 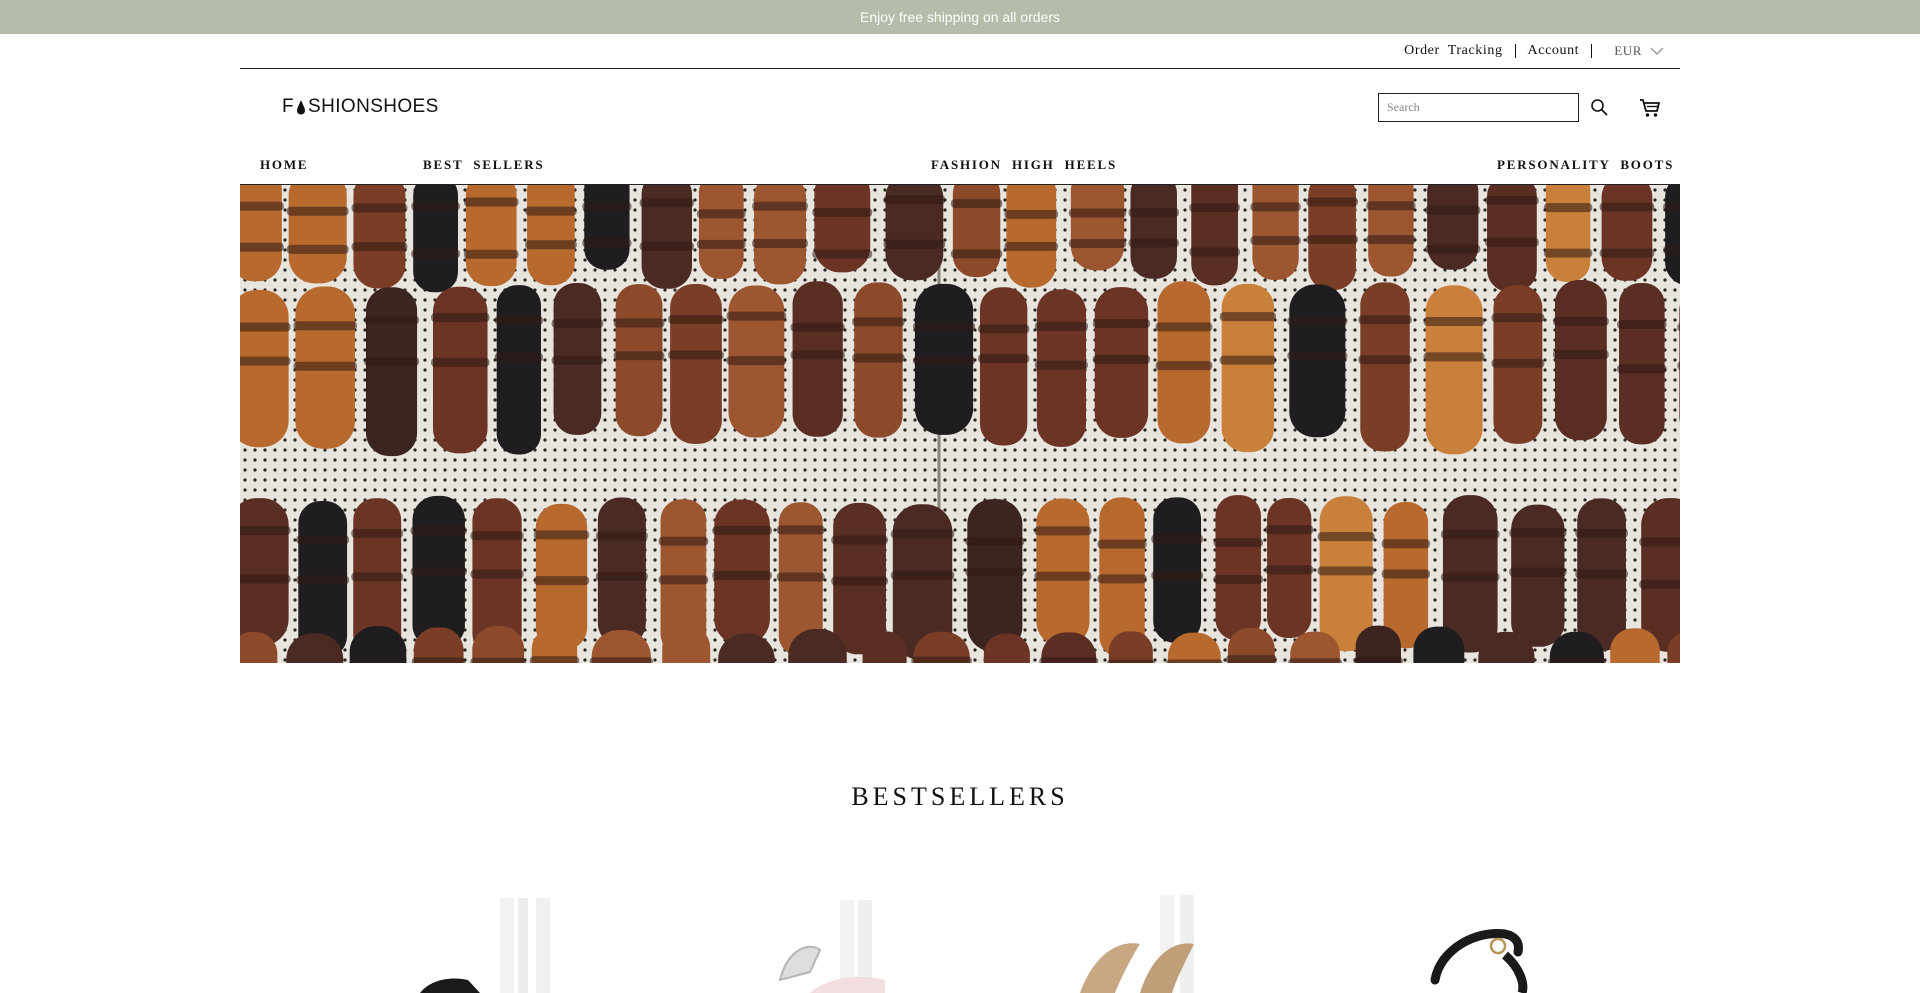 What do you see at coordinates (485, 945) in the screenshot?
I see `product-image` at bounding box center [485, 945].